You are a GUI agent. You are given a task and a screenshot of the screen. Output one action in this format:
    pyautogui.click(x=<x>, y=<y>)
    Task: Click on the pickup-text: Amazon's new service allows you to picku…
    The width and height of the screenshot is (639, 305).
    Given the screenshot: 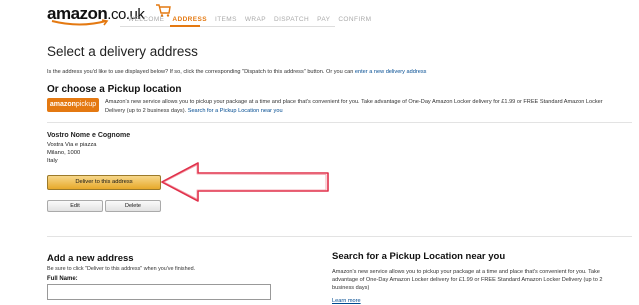 What is the action you would take?
    pyautogui.click(x=354, y=106)
    